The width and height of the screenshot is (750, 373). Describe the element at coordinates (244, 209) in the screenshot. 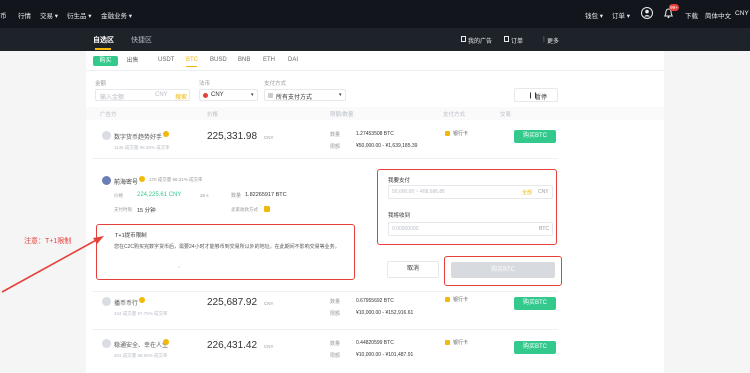

I see `seller-method-label: 卖家收款方式` at that location.